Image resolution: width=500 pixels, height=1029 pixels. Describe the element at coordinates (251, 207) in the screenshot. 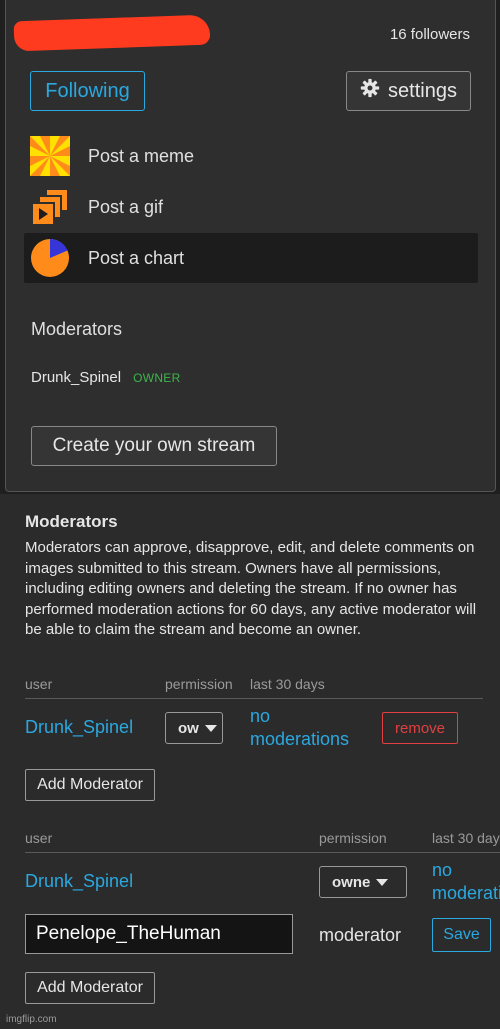

I see `post-gif-item: Post a gif` at that location.